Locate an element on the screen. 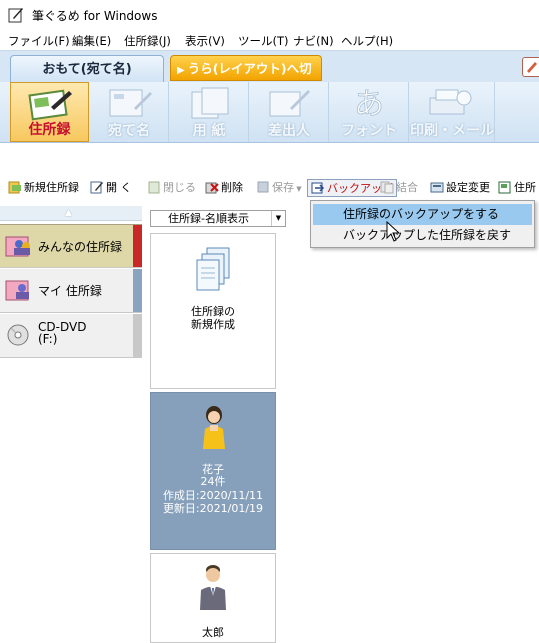 The image size is (539, 643). chevron-down-icon: ▼ is located at coordinates (278, 218).